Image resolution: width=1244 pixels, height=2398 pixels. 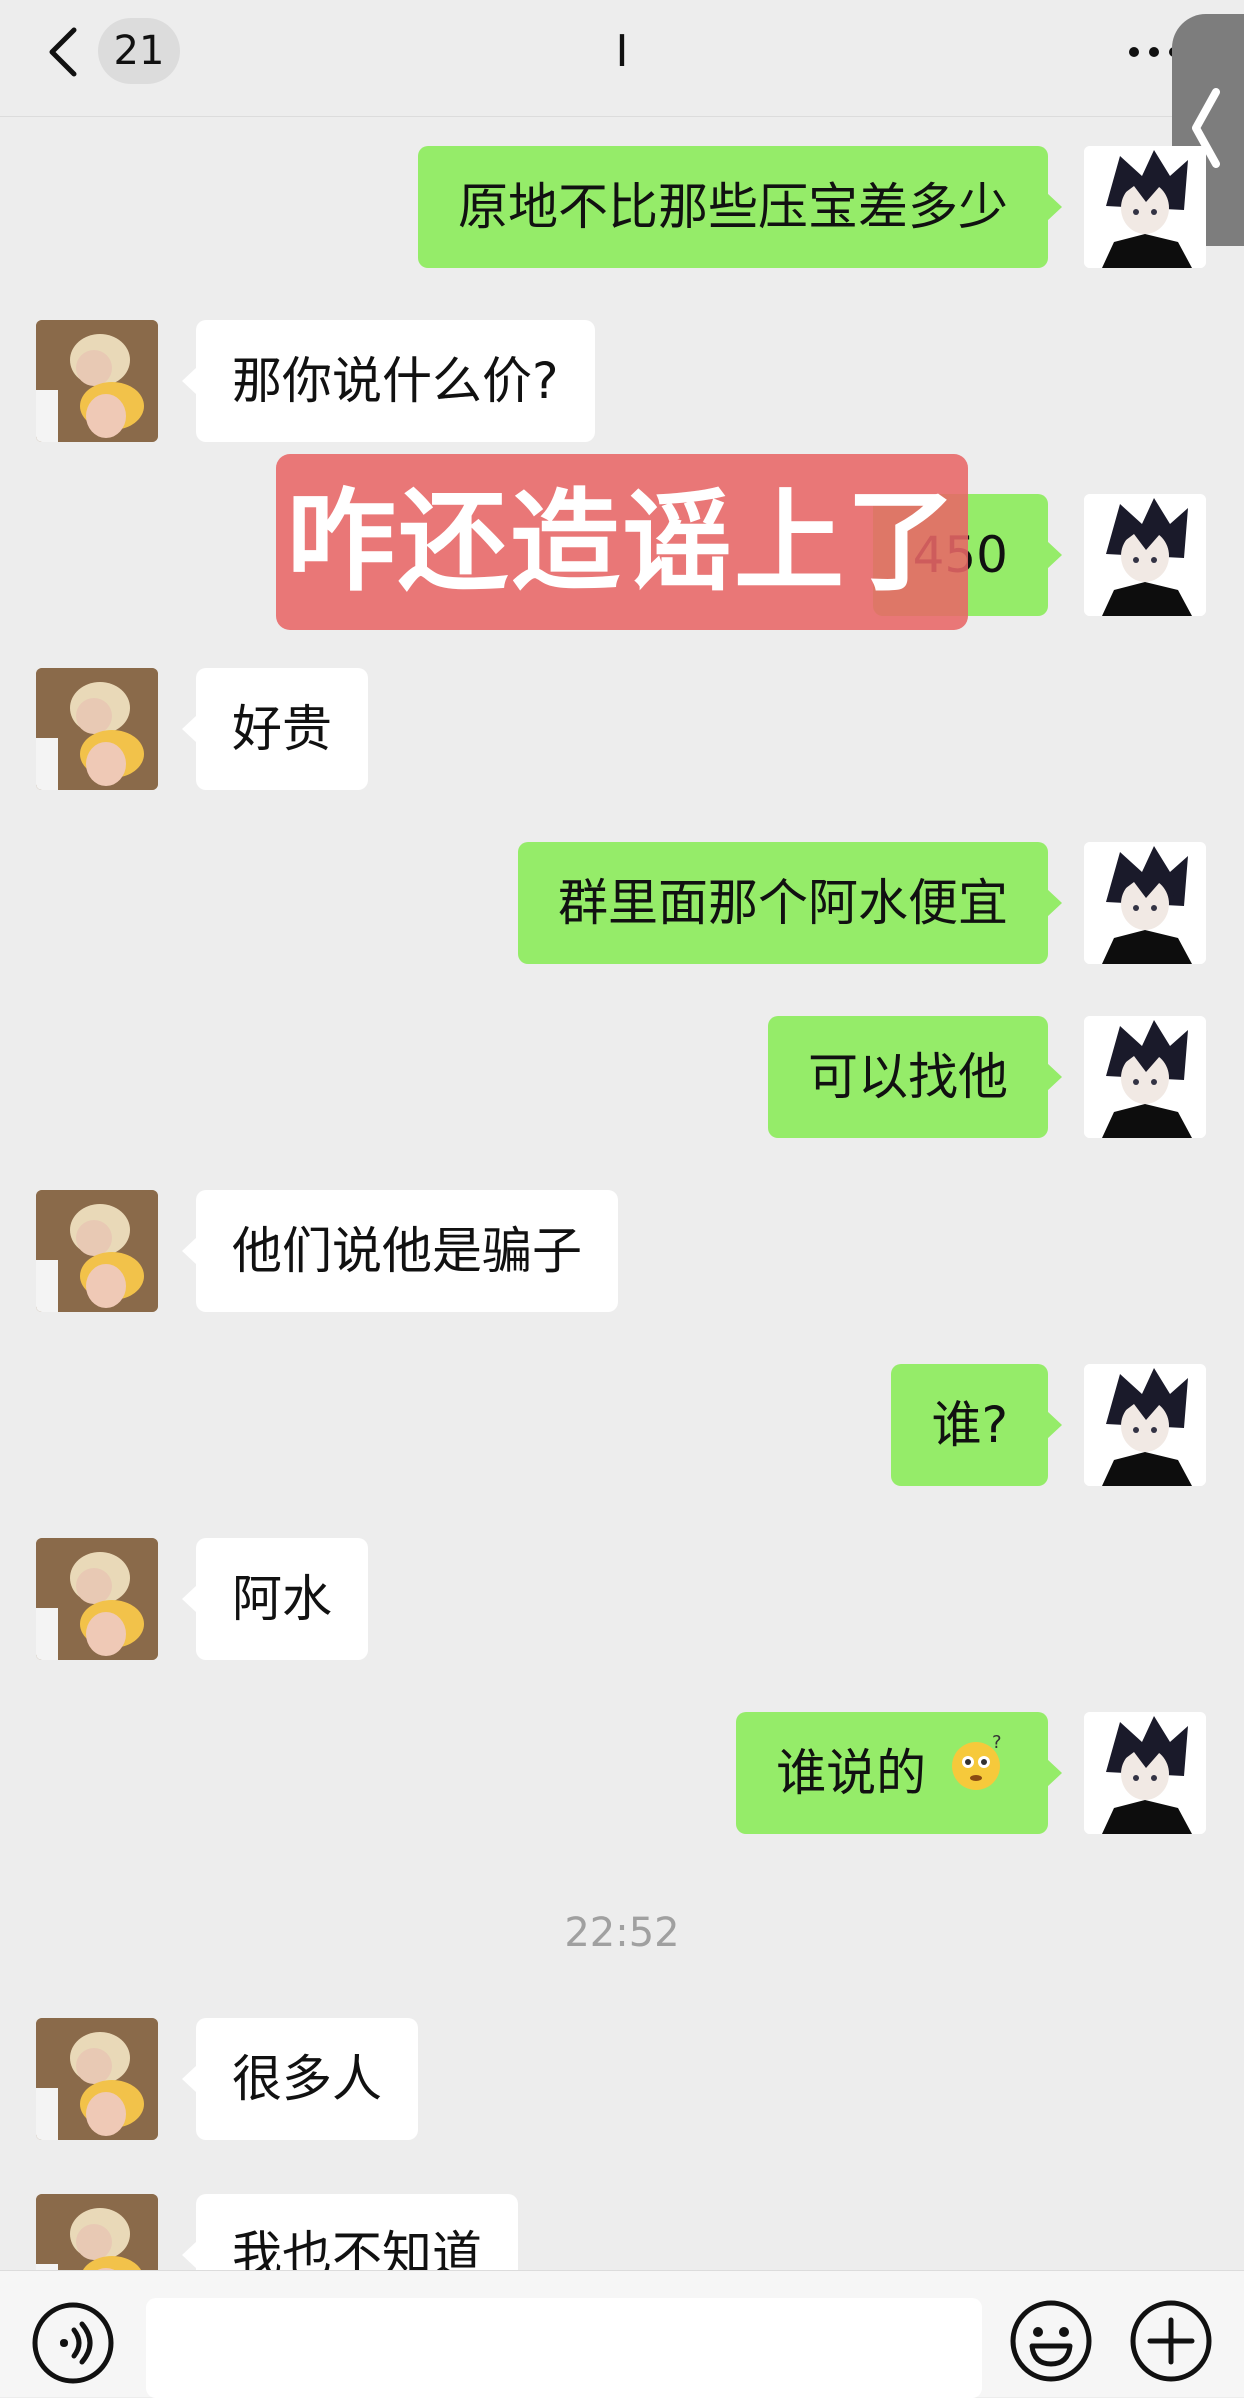 What do you see at coordinates (400, 1251) in the screenshot?
I see `incoming-message: 他们说他是骗子` at bounding box center [400, 1251].